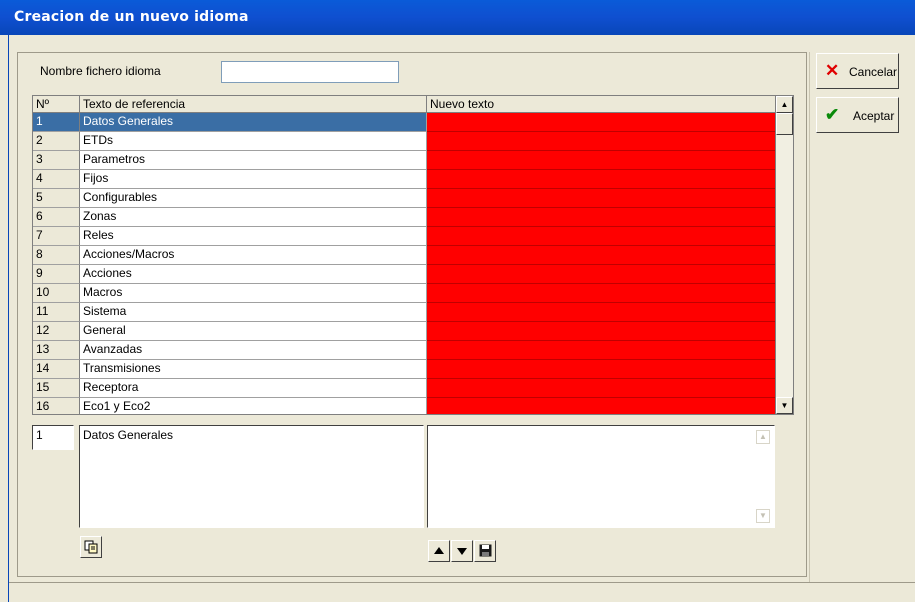 Image resolution: width=915 pixels, height=602 pixels. I want to click on table-row: 8 Acciones/Macros, so click(404, 255).